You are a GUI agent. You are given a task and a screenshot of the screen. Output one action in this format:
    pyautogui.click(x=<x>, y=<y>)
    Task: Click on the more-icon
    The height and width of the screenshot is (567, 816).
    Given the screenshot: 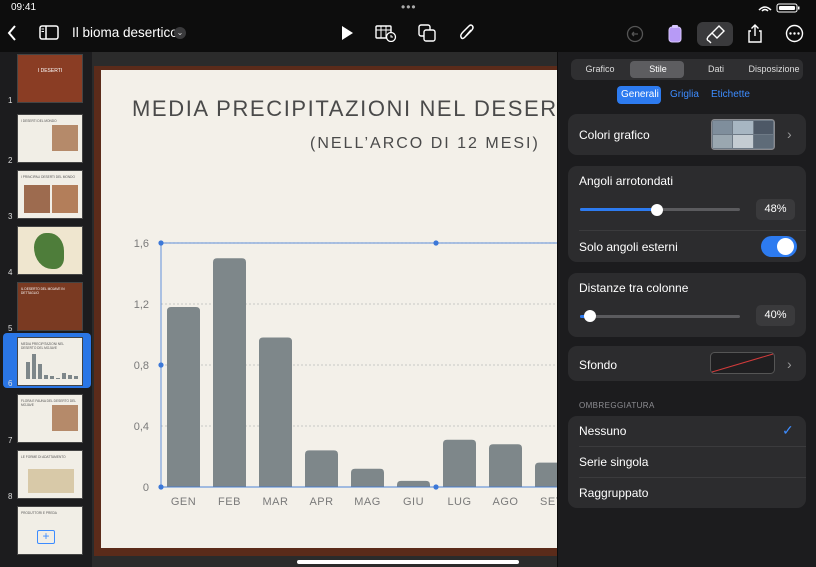 What is the action you would take?
    pyautogui.click(x=794, y=36)
    